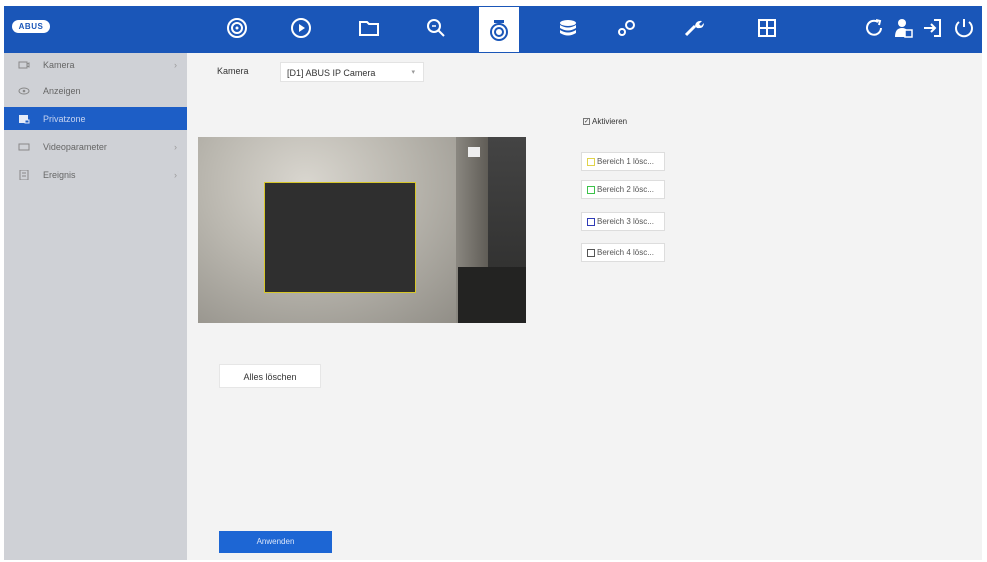  Describe the element at coordinates (301, 28) in the screenshot. I see `playback-icon` at that location.